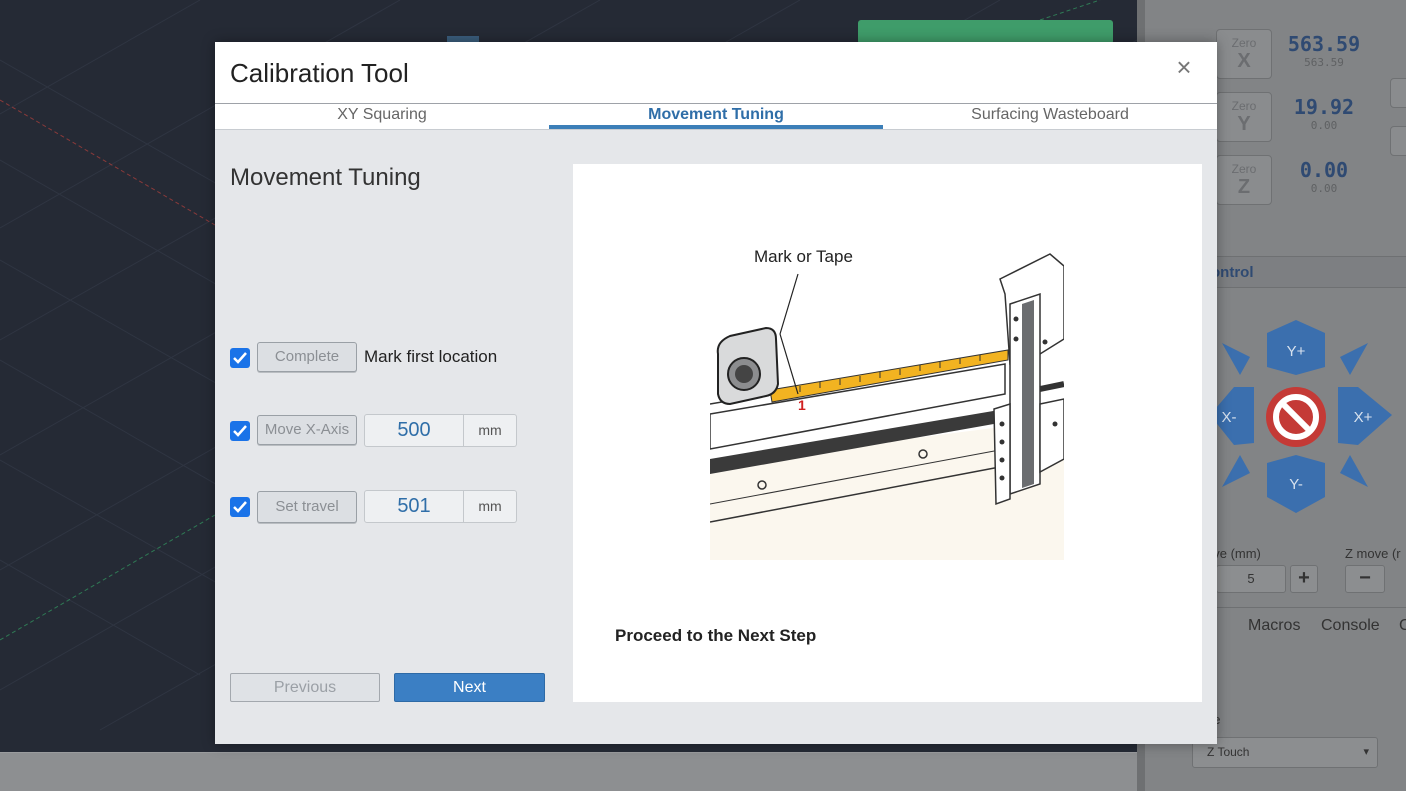  What do you see at coordinates (1244, 124) in the screenshot?
I see `axis-label: Y` at bounding box center [1244, 124].